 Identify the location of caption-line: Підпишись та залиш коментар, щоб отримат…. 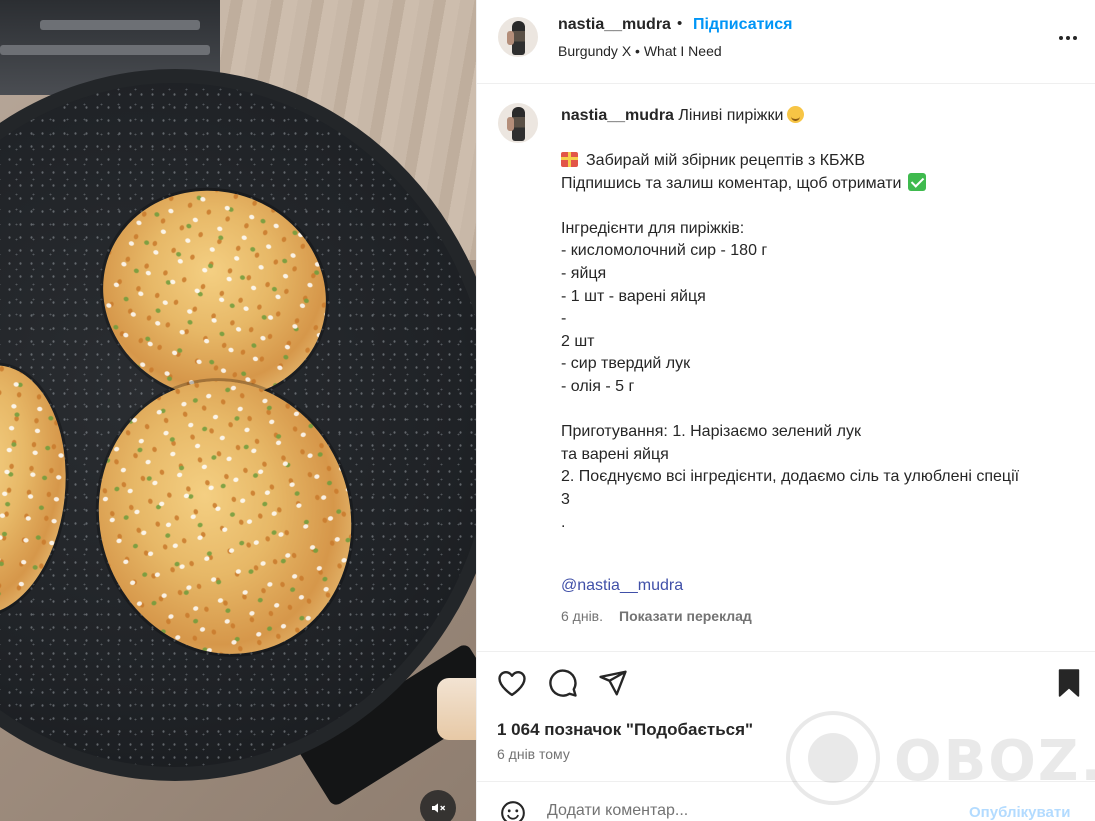
(821, 184).